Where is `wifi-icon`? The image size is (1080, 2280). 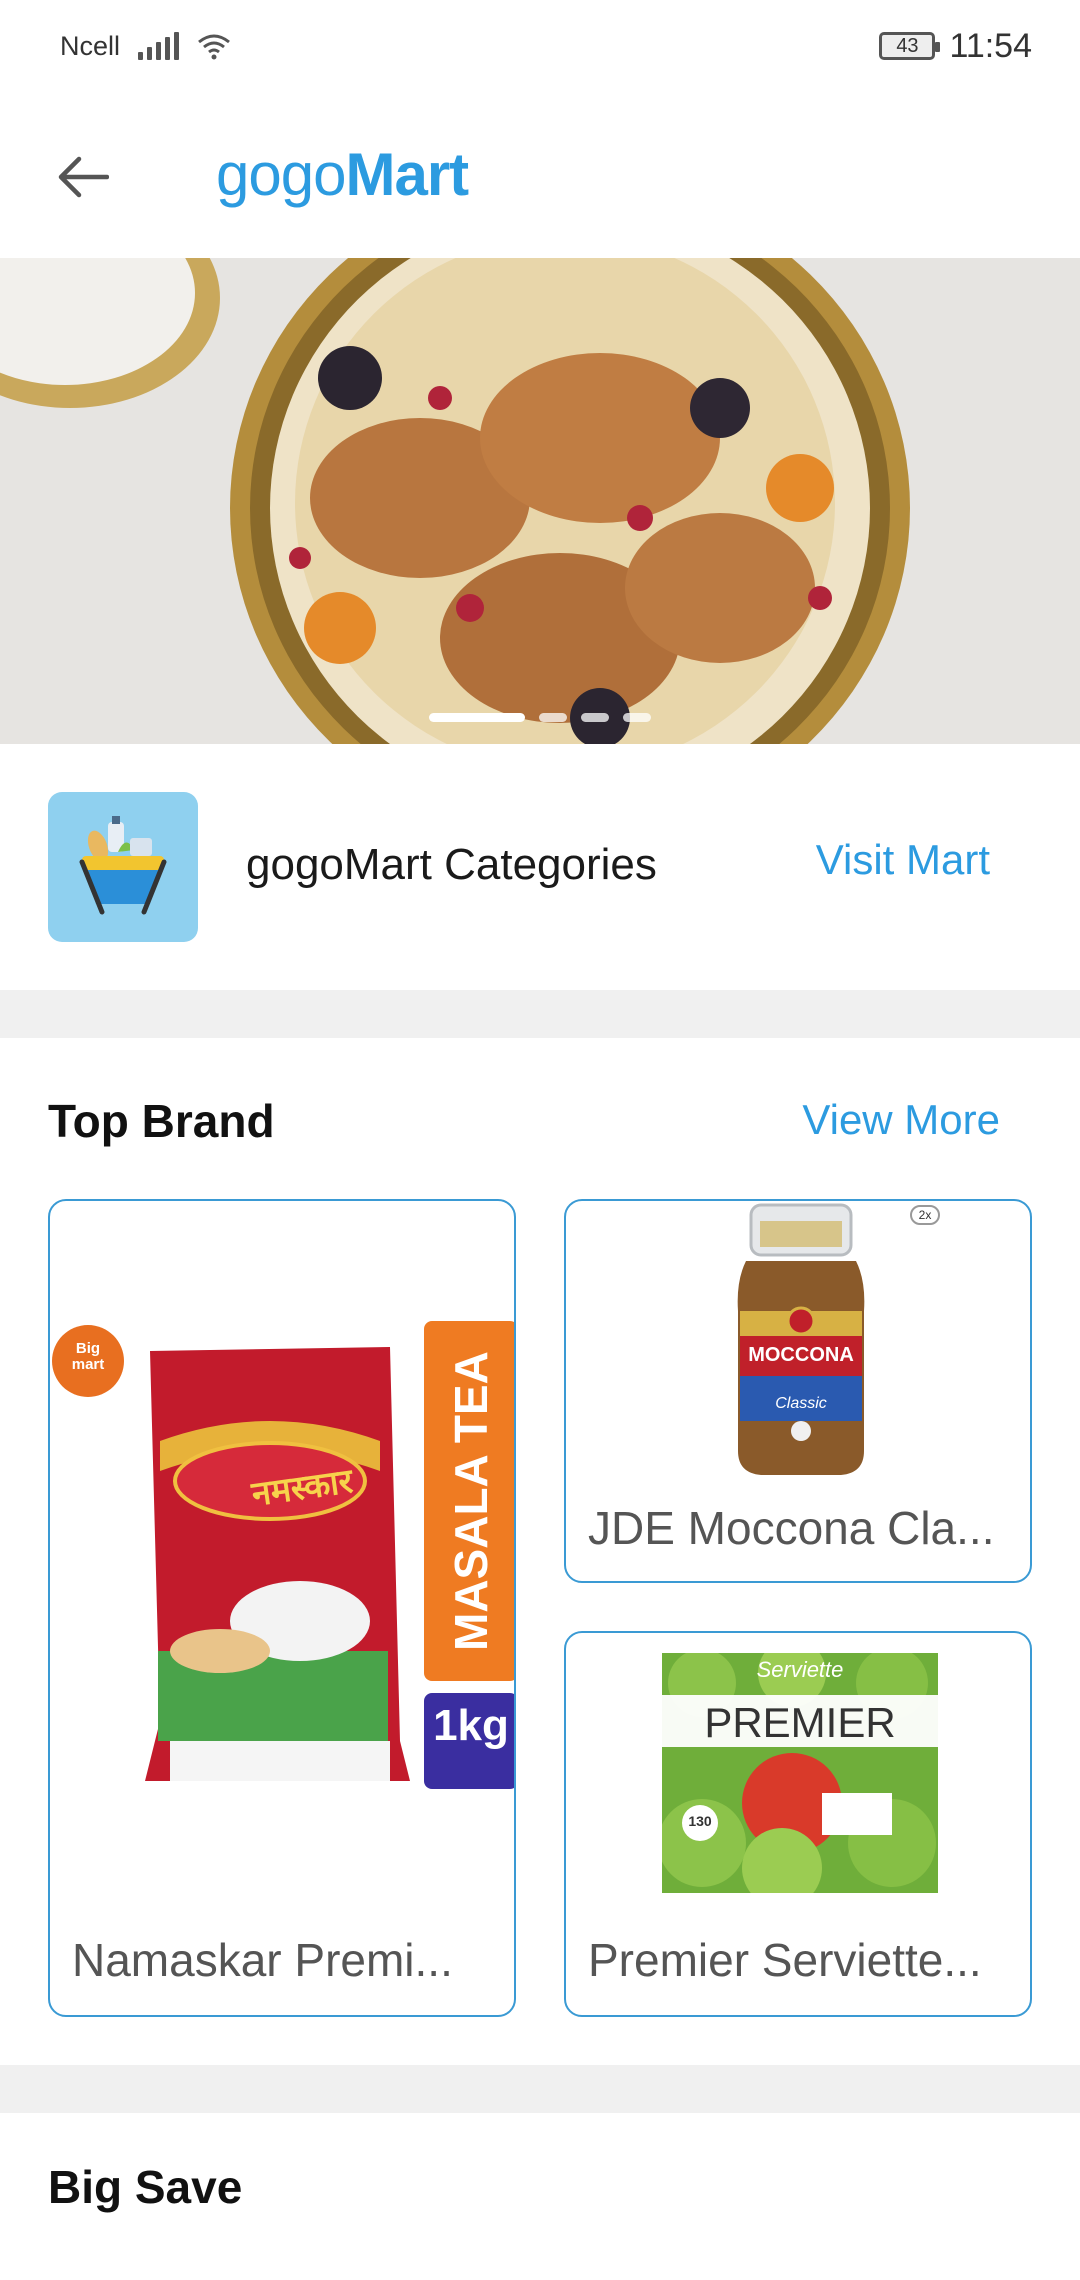 wifi-icon is located at coordinates (214, 47).